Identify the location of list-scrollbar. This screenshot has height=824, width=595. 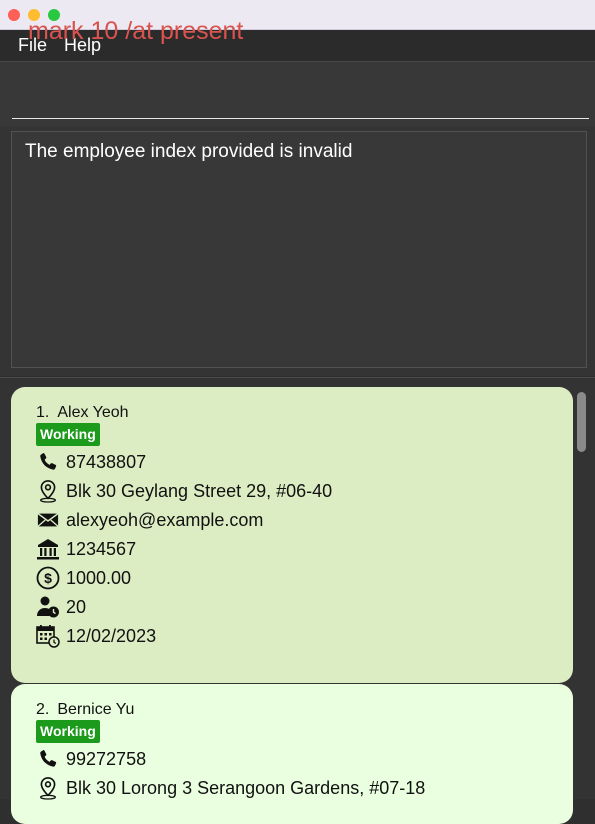
(581, 422).